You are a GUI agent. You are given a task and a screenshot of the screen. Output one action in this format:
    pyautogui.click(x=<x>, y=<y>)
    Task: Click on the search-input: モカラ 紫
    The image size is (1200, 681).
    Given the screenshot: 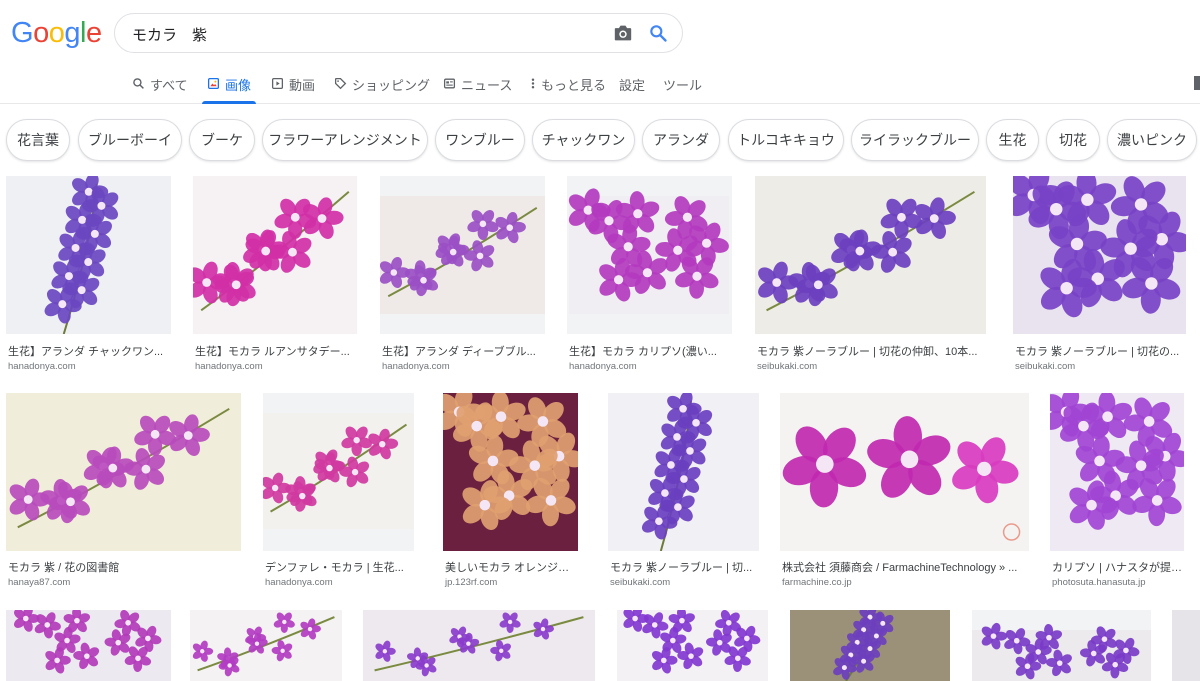 What is the action you would take?
    pyautogui.click(x=169, y=34)
    